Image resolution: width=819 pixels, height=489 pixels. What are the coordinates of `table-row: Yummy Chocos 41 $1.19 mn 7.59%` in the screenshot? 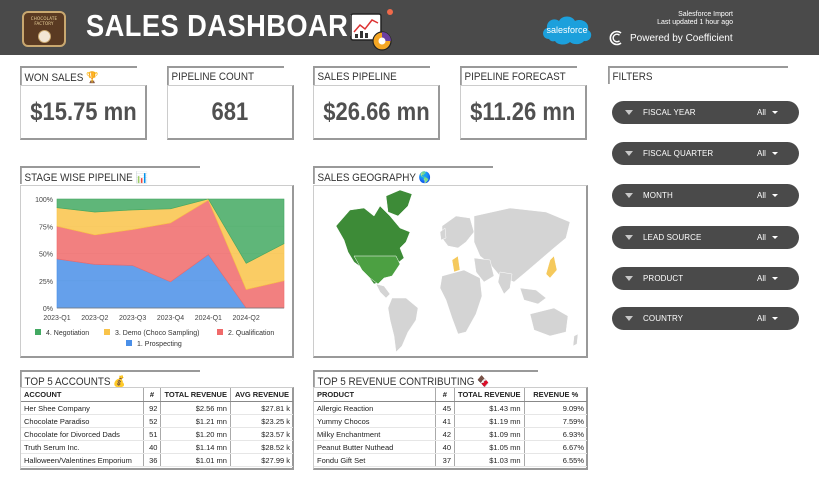 It's located at (450, 421).